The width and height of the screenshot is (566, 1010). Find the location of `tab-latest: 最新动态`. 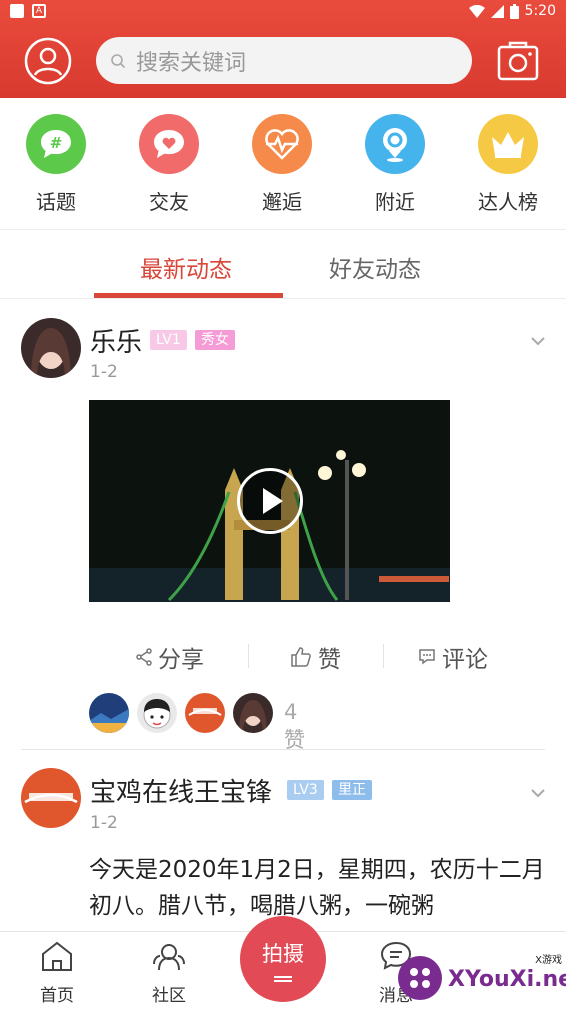

tab-latest: 最新动态 is located at coordinates (186, 267).